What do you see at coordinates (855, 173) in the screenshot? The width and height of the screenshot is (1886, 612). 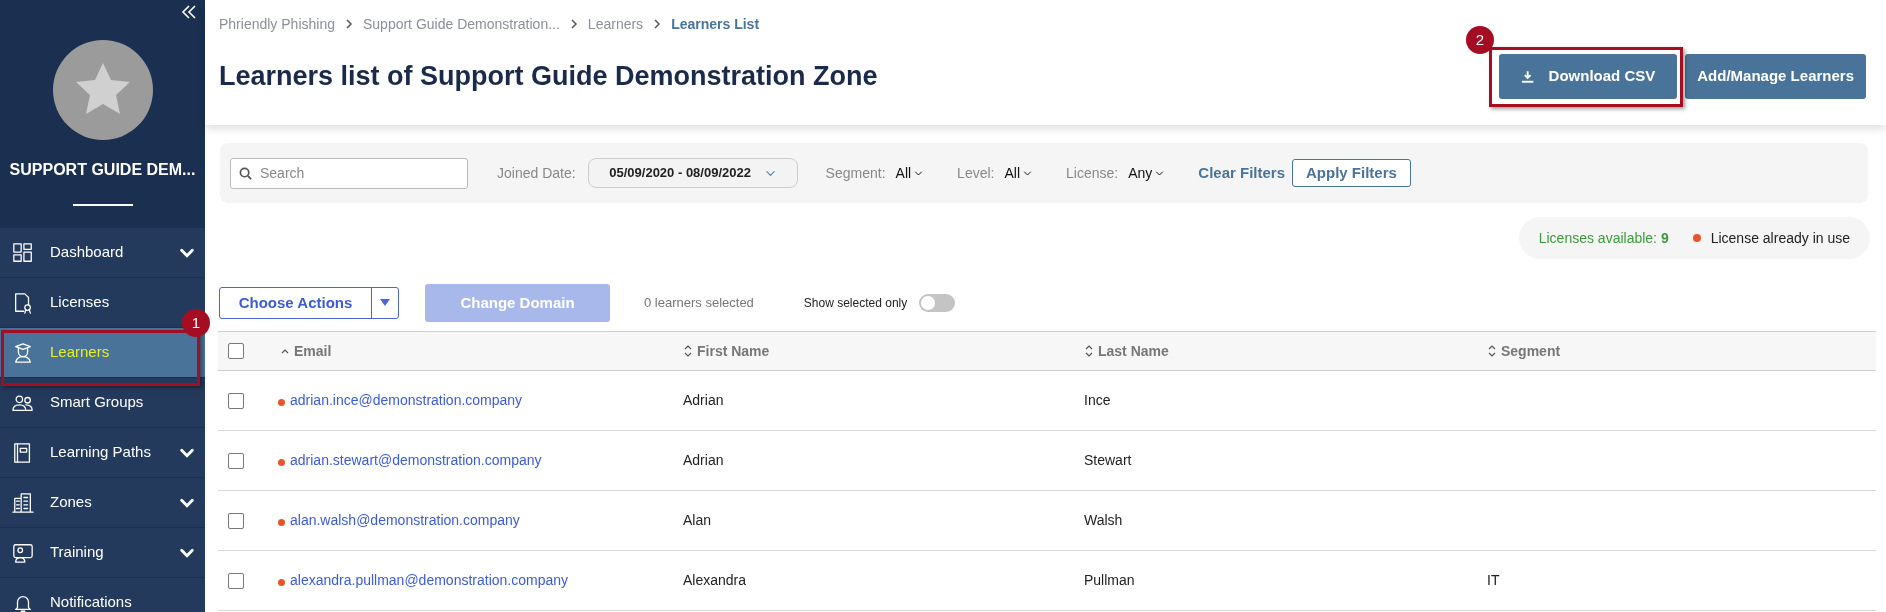 I see `filter-label: Segment:` at bounding box center [855, 173].